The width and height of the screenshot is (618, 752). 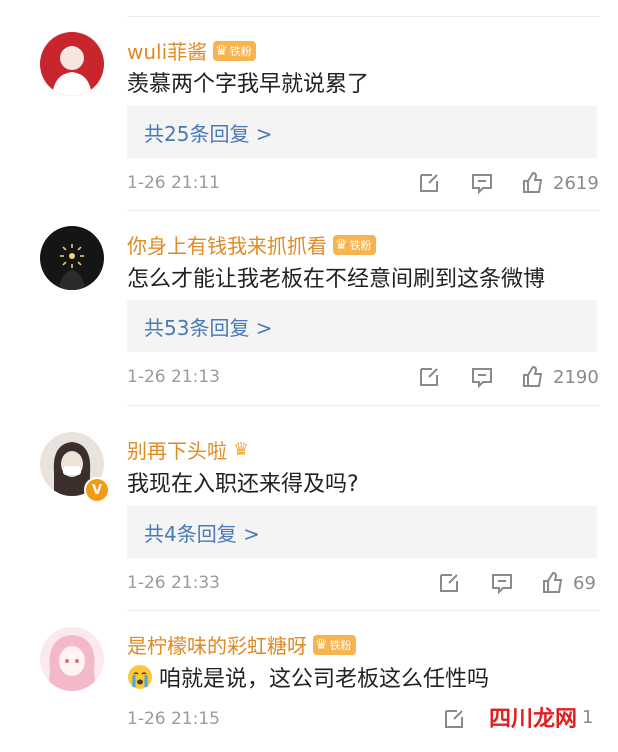 What do you see at coordinates (362, 326) in the screenshot?
I see `replies-link: 共53条回复 >` at bounding box center [362, 326].